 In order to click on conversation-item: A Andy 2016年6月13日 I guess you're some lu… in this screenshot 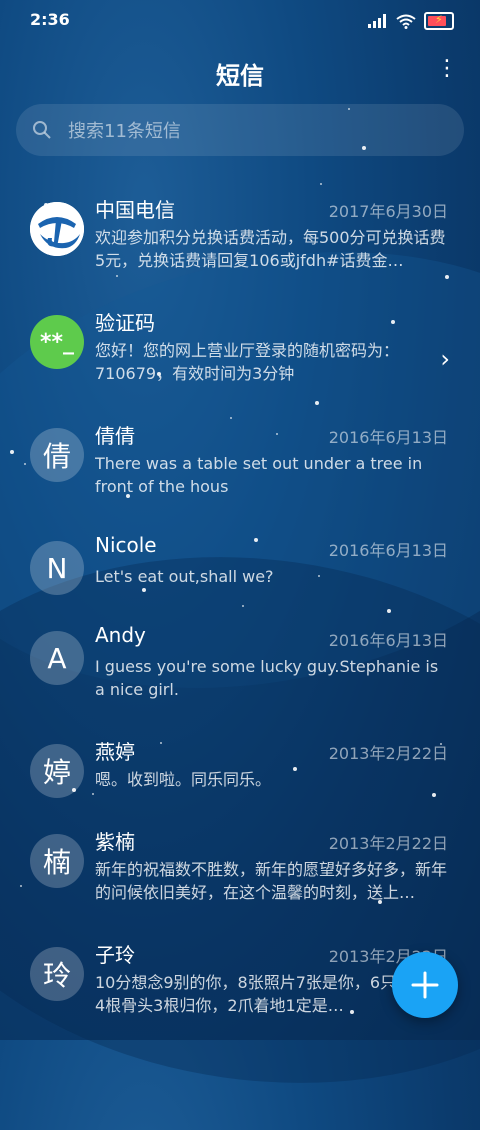, I will do `click(240, 665)`.